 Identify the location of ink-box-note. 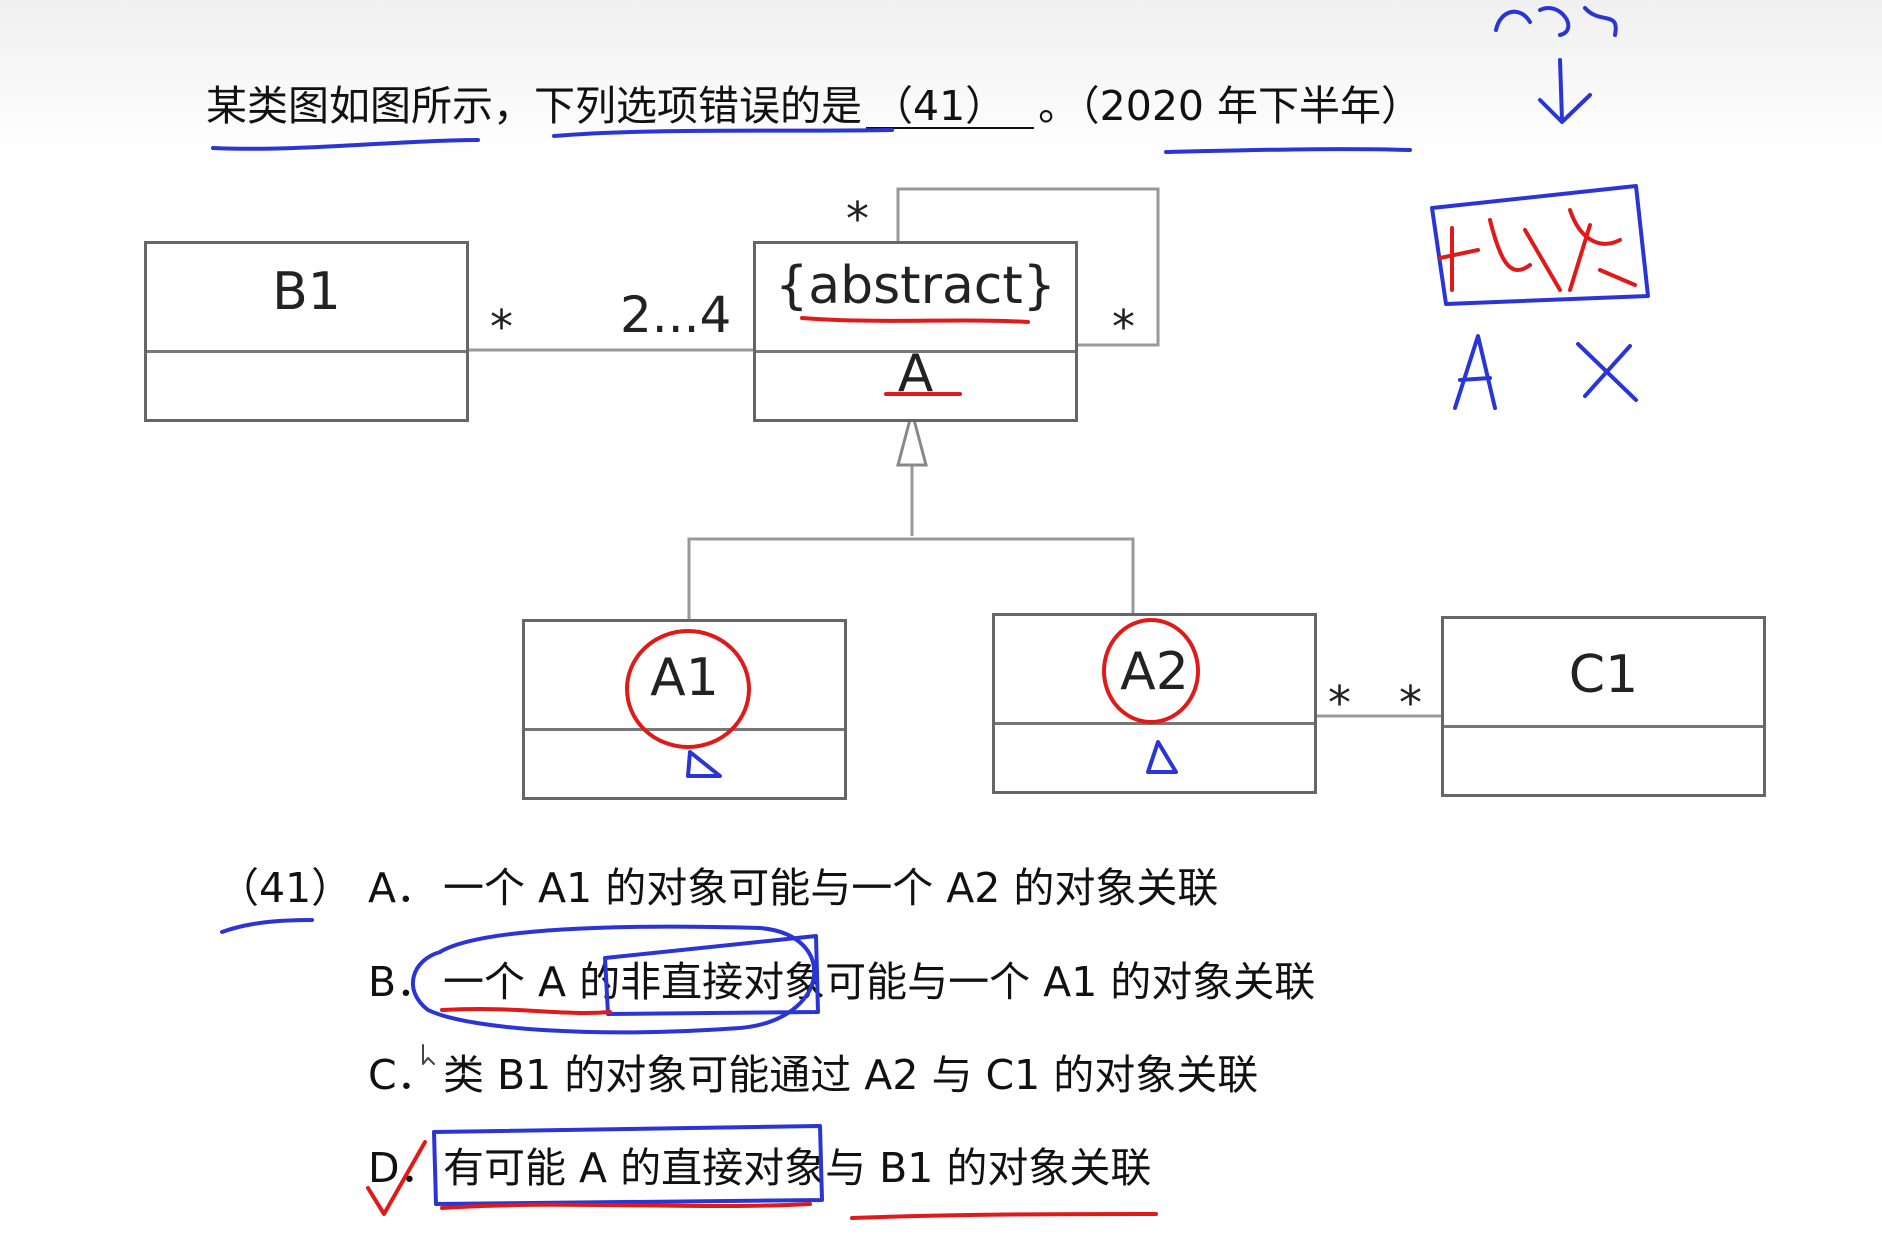
(1540, 245).